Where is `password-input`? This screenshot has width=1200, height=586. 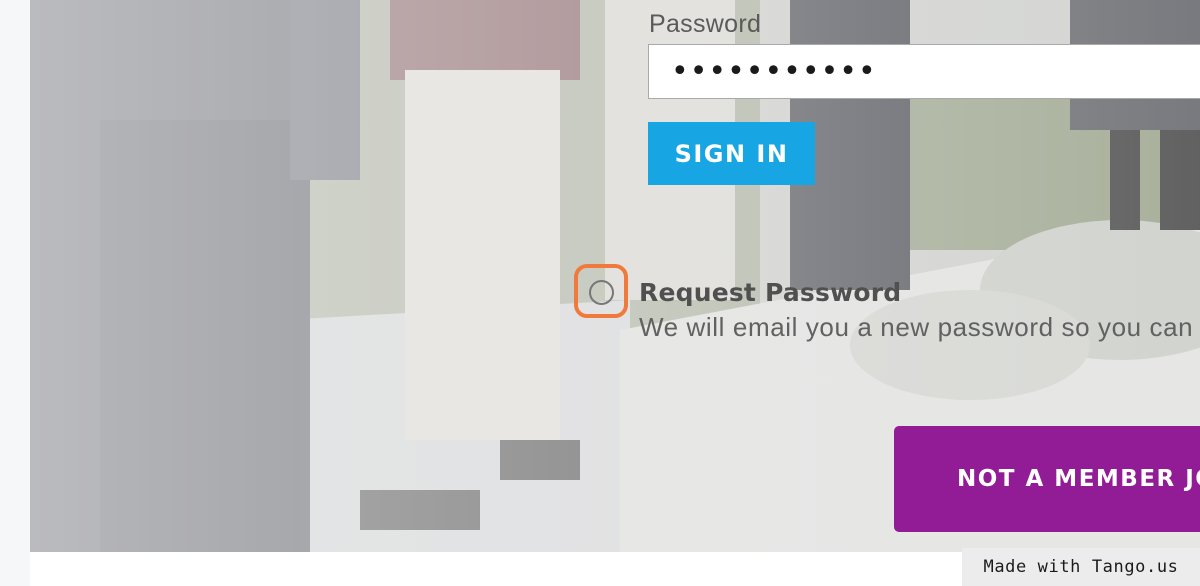 password-input is located at coordinates (924, 71).